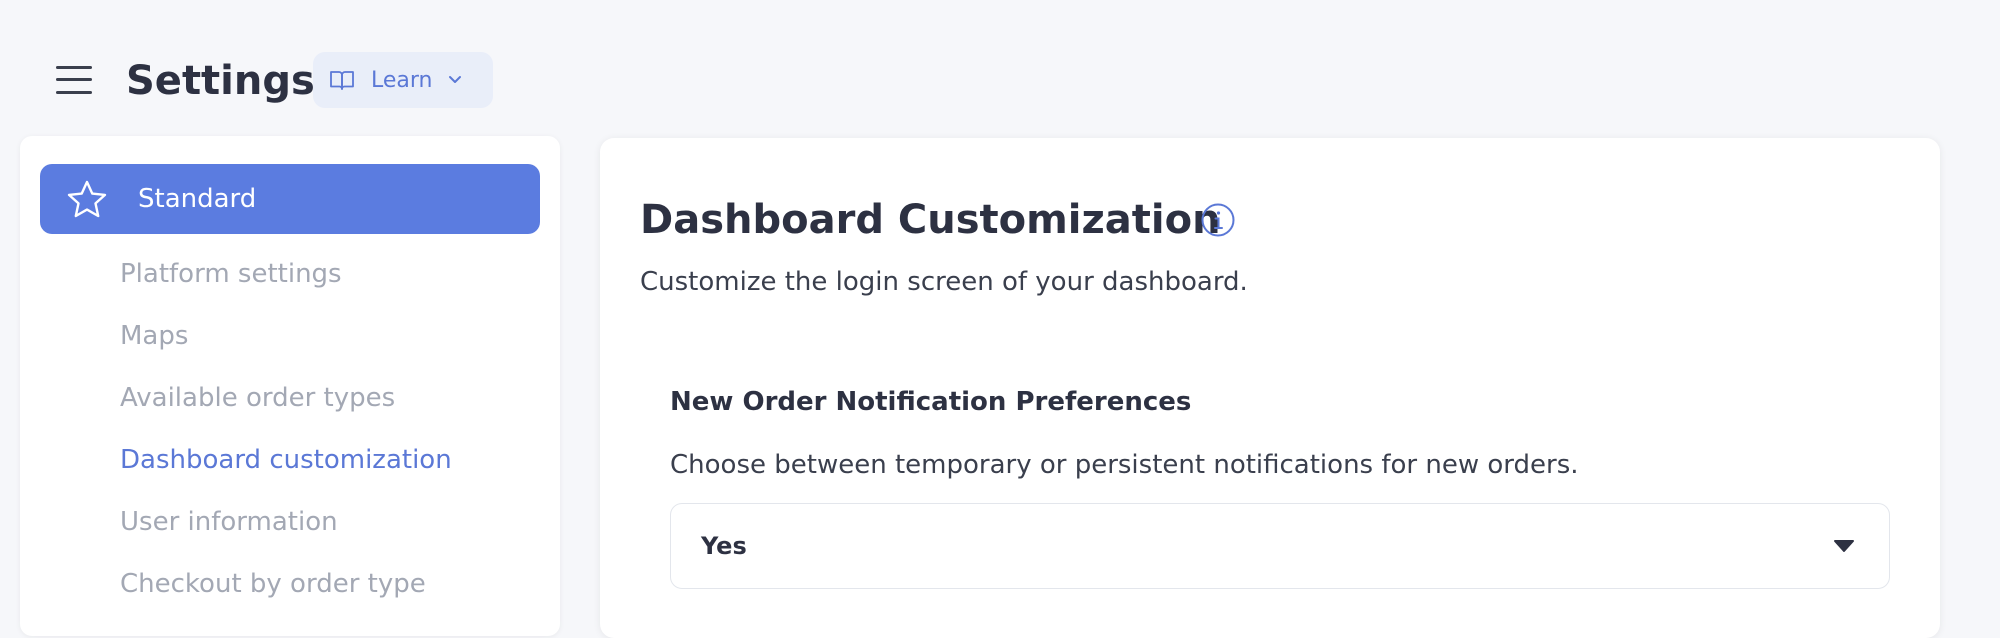  What do you see at coordinates (87, 199) in the screenshot?
I see `star-icon` at bounding box center [87, 199].